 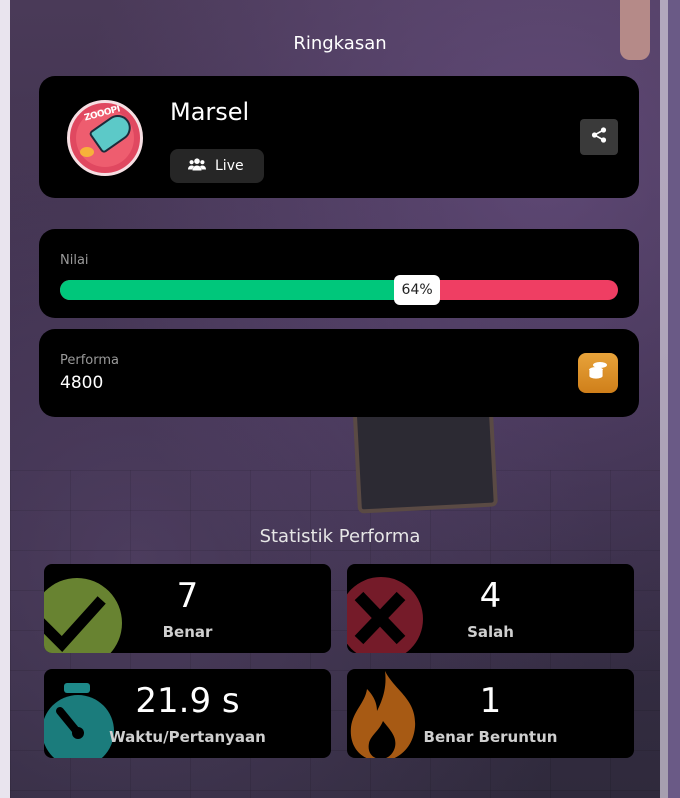 I want to click on coins-button, so click(x=598, y=373).